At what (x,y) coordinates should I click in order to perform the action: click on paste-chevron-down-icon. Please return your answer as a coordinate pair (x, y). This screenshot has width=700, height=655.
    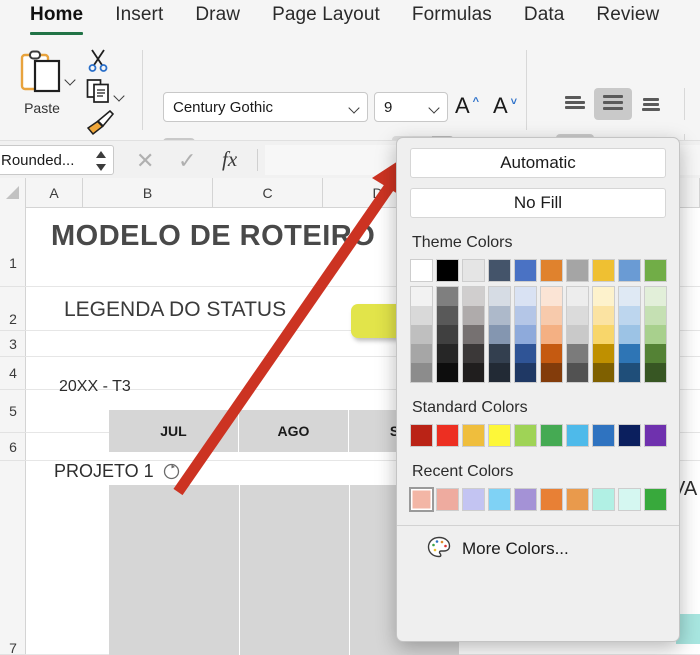
    Looking at the image, I should click on (71, 79).